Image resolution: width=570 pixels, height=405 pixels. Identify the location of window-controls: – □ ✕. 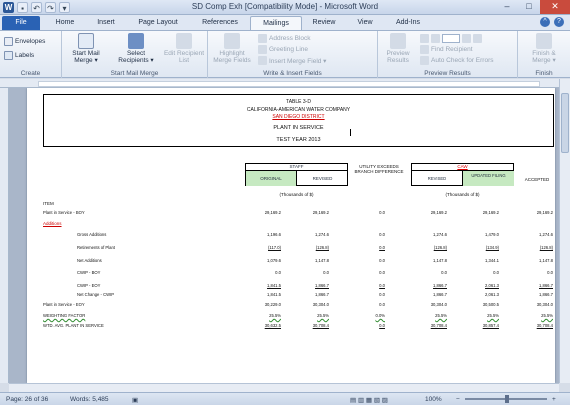
(533, 7).